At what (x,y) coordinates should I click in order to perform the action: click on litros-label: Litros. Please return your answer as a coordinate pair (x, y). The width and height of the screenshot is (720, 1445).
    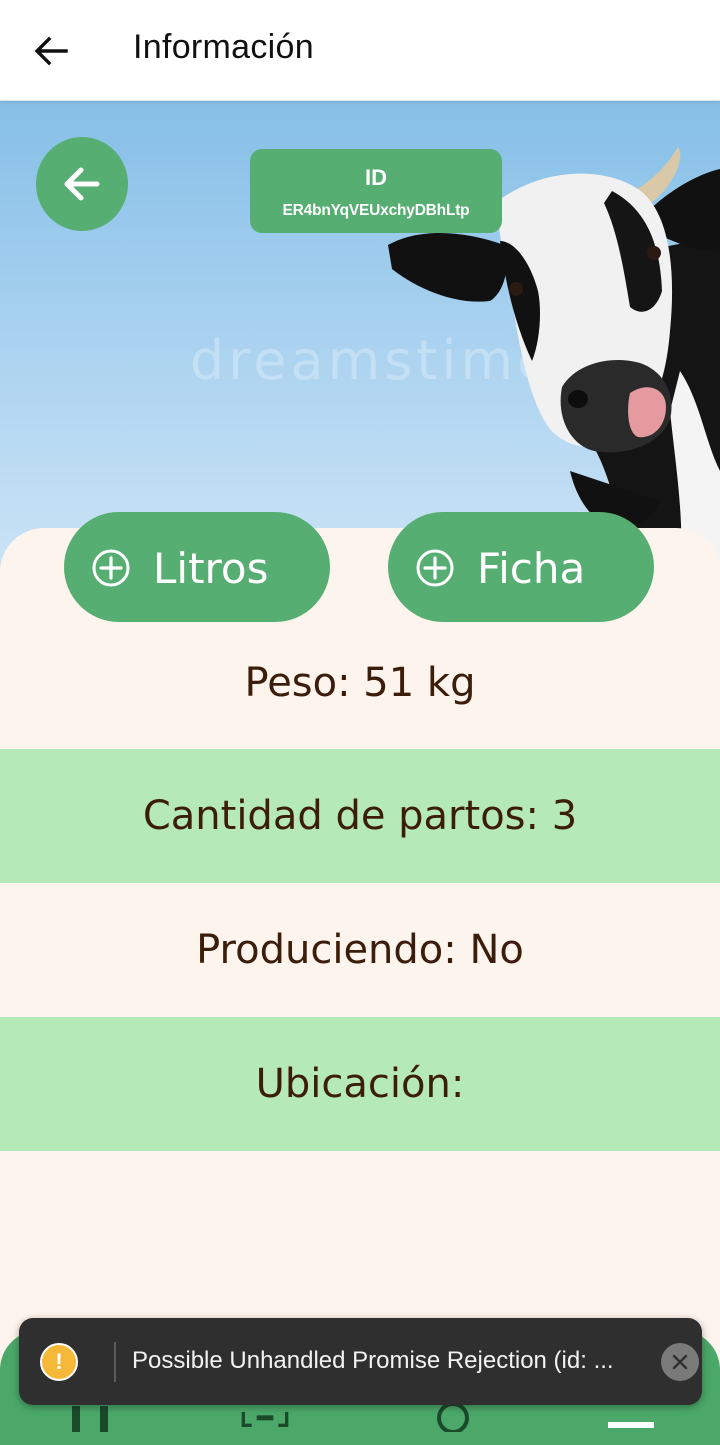
    Looking at the image, I should click on (211, 568).